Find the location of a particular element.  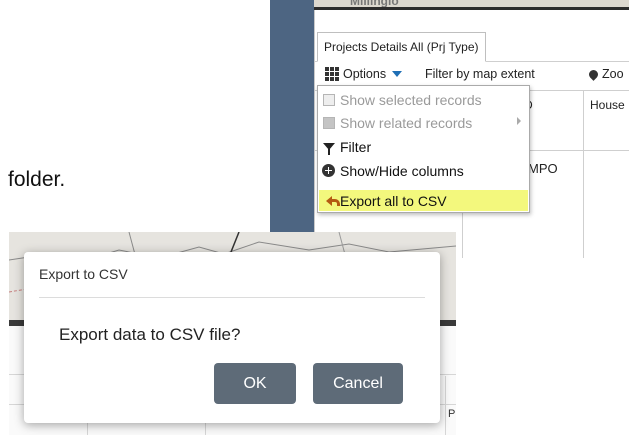

menu-item-show-hide-columns: Show/Hide columns is located at coordinates (423, 170).